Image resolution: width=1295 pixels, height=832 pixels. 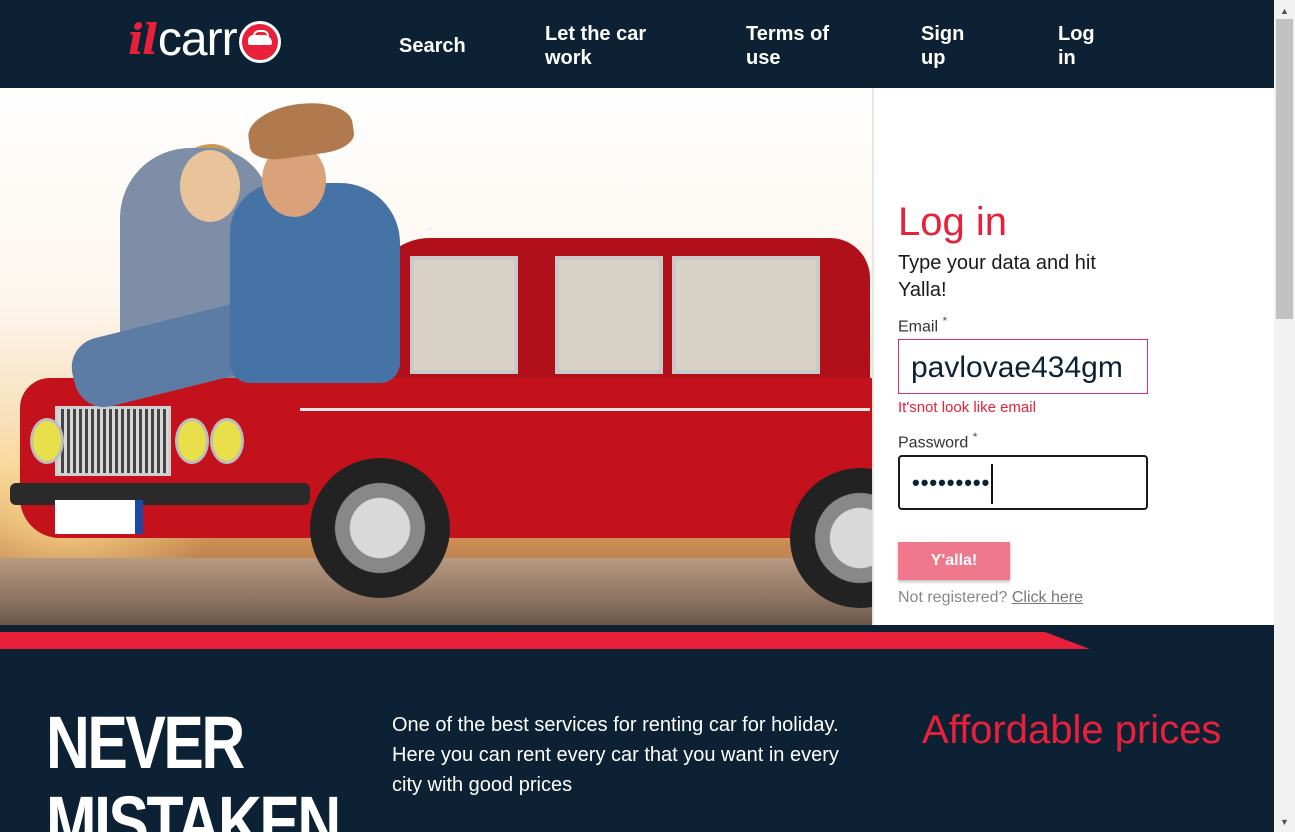 What do you see at coordinates (1284, 169) in the screenshot?
I see `scrollbar-thumb` at bounding box center [1284, 169].